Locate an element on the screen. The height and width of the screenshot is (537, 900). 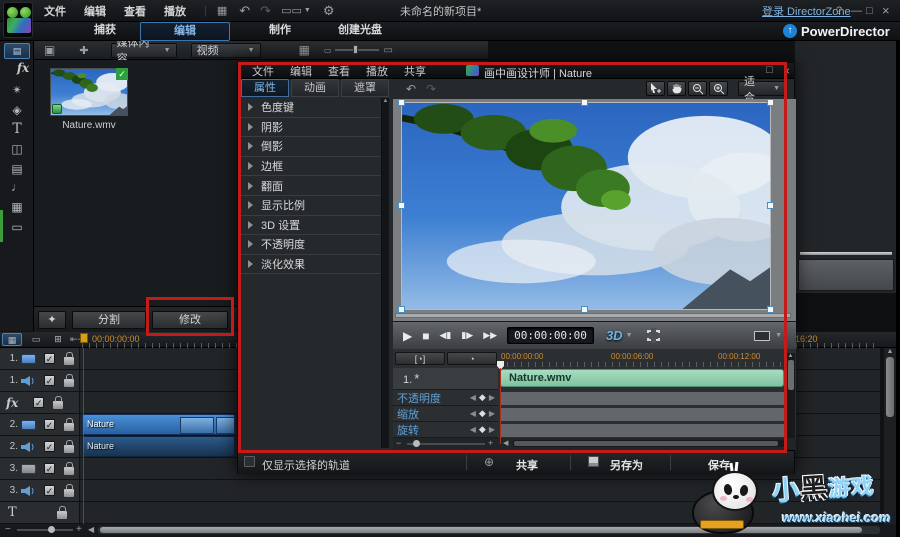
media-filter-dropdown: 视频 ▼ is located at coordinates (225, 50).